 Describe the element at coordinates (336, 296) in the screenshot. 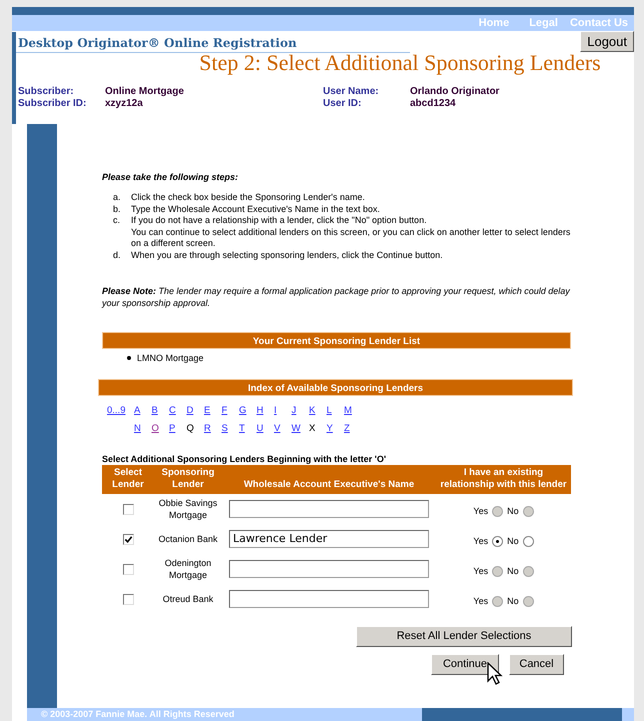

I see `note-text: Please Note: The lender may require a formal application package prior to approving your request, which could delay your sponsorship approval.` at that location.